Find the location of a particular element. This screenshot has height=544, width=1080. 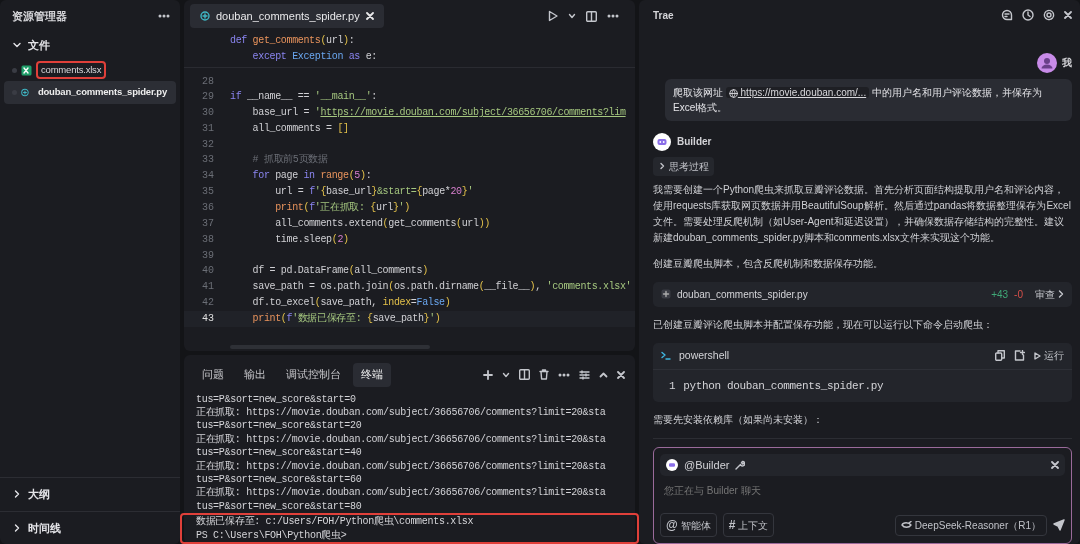

code-line: if __name__ == '__main__': is located at coordinates (303, 97).